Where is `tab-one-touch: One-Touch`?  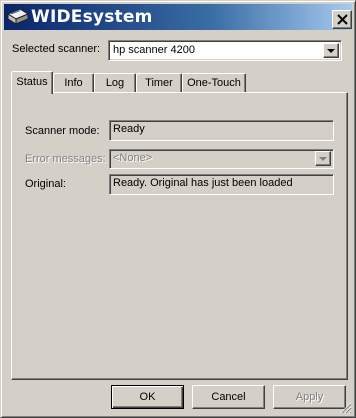 tab-one-touch: One-Touch is located at coordinates (214, 83).